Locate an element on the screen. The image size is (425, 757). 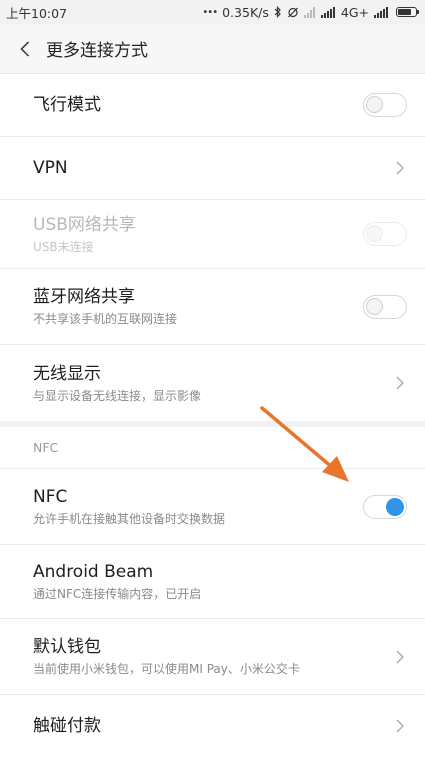
battery-icon is located at coordinates (407, 12).